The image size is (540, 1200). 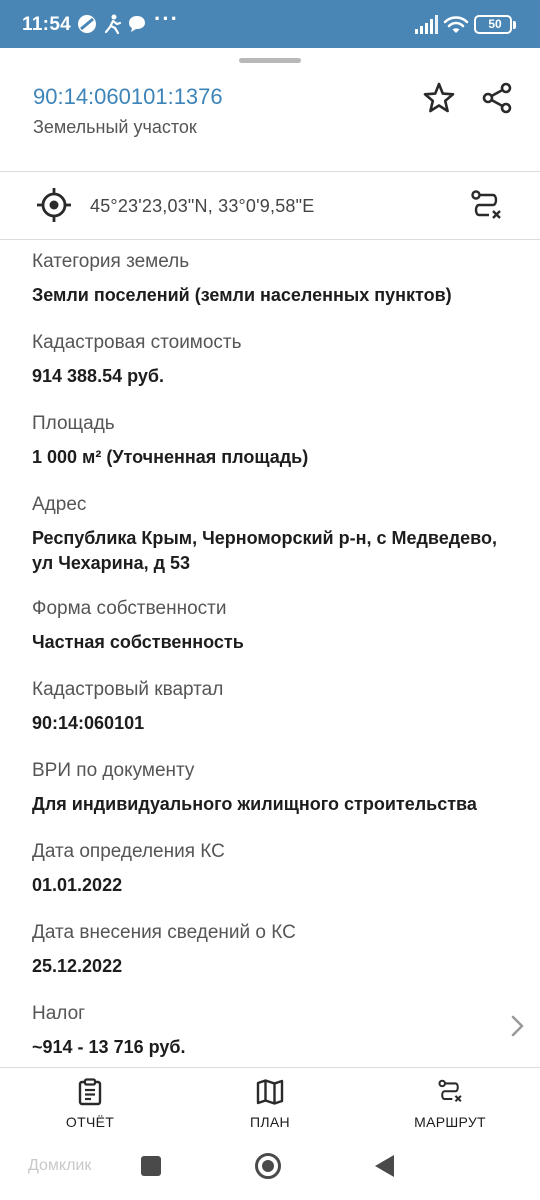 I want to click on attribute-label: Дата внесения сведений о КС, so click(x=164, y=932).